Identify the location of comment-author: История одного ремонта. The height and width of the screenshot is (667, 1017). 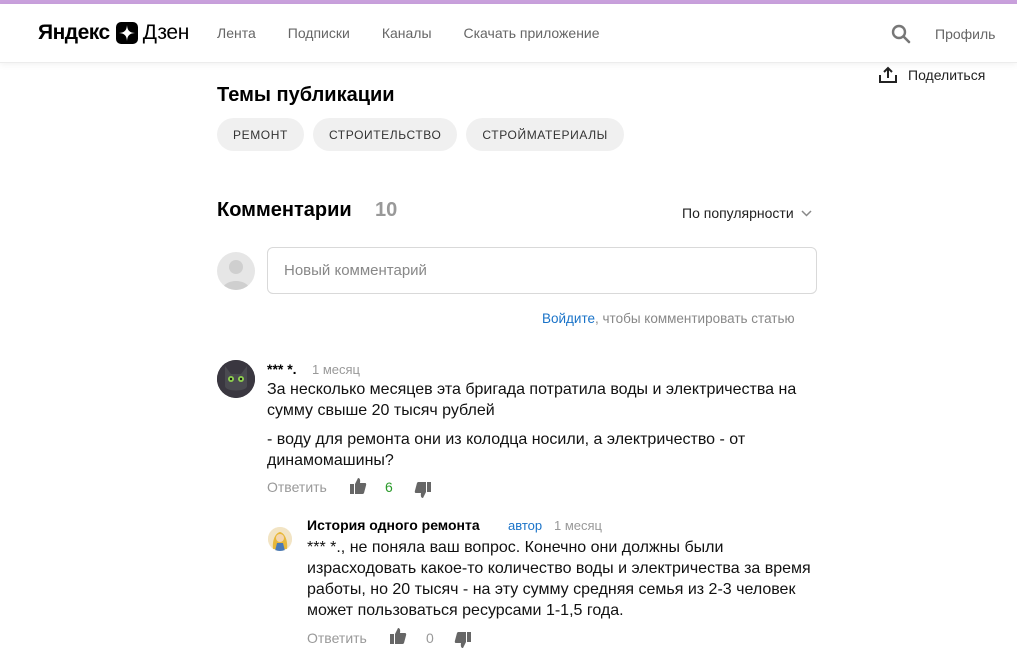
(393, 525).